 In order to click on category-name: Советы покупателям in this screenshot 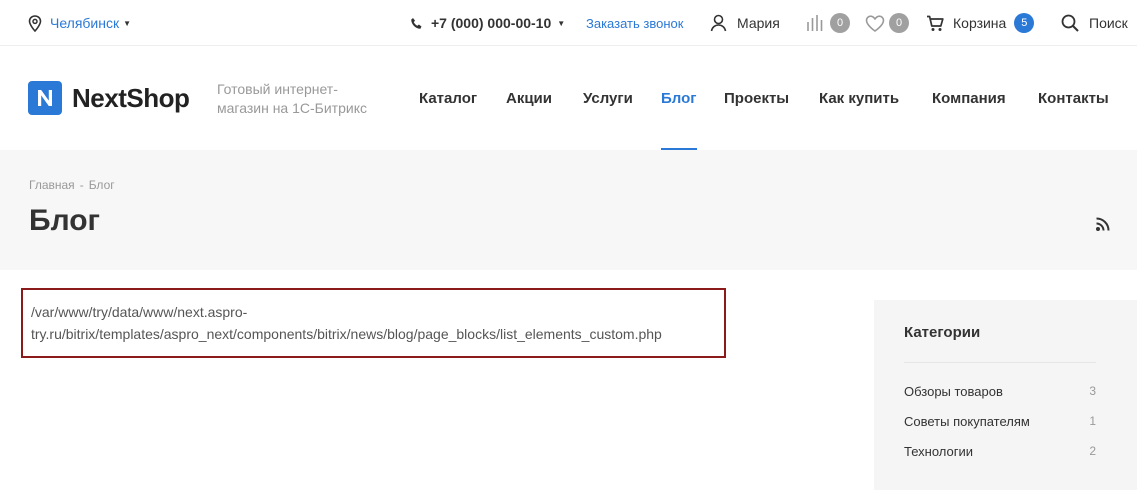, I will do `click(967, 421)`.